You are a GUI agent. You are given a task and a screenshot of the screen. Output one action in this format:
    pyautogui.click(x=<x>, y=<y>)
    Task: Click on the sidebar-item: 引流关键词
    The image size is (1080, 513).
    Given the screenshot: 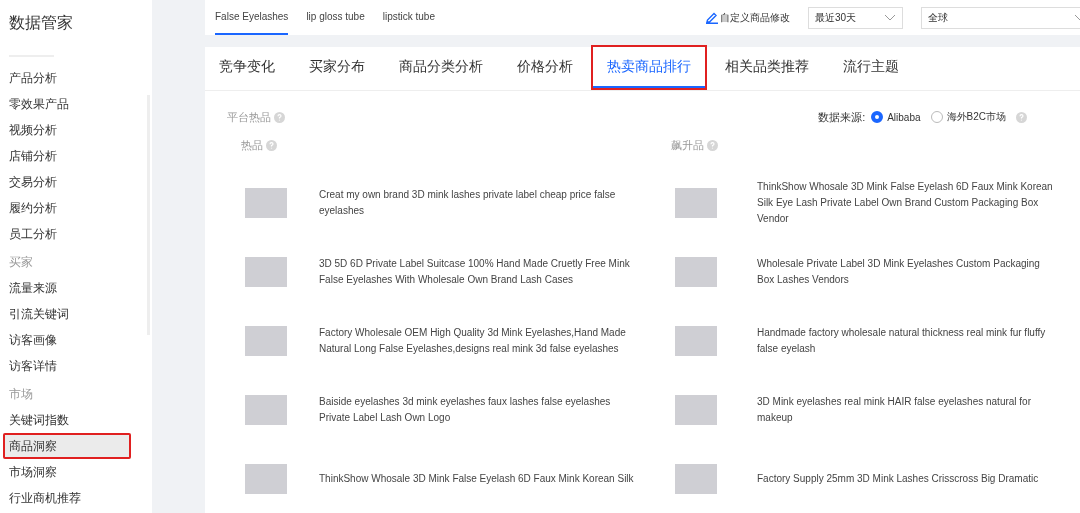 What is the action you would take?
    pyautogui.click(x=67, y=314)
    